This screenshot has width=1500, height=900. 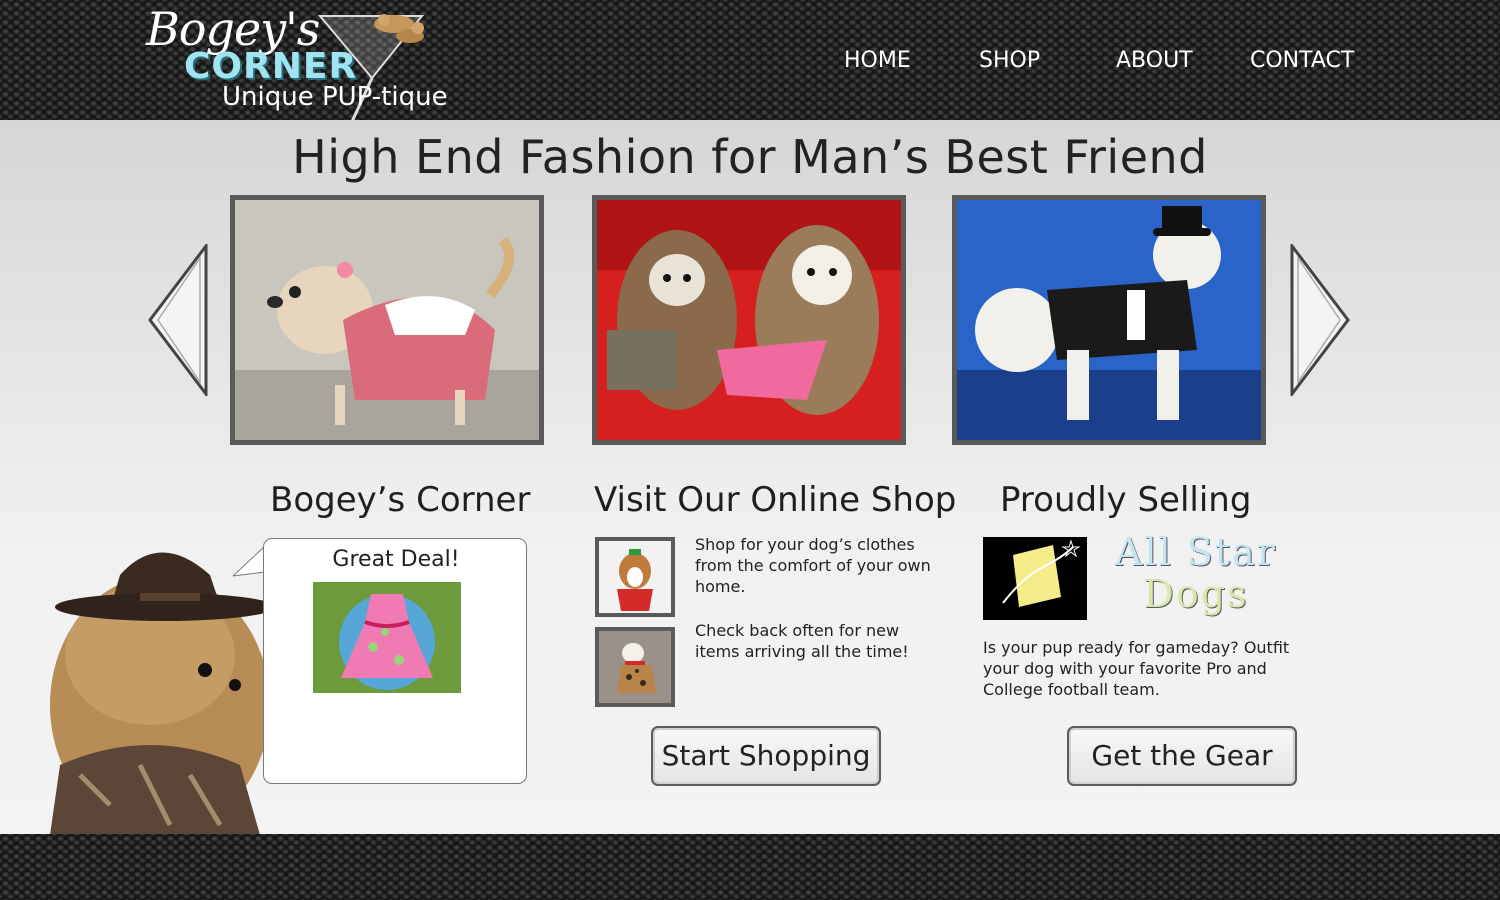 I want to click on logo-tagline: Unique PUP-tique, so click(x=335, y=97).